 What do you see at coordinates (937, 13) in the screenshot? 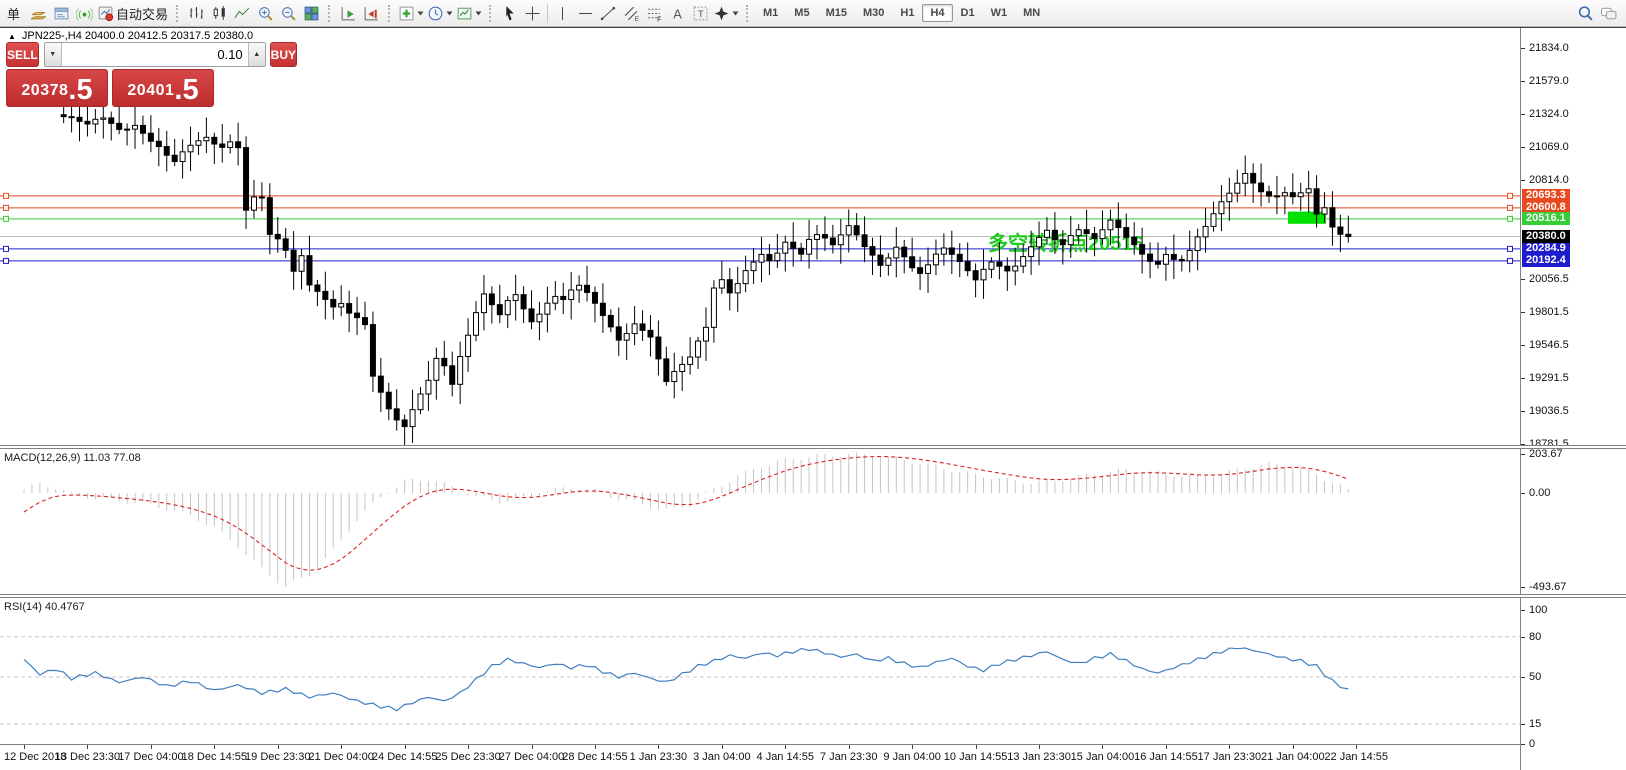
I see `tf-button-h4: H4` at bounding box center [937, 13].